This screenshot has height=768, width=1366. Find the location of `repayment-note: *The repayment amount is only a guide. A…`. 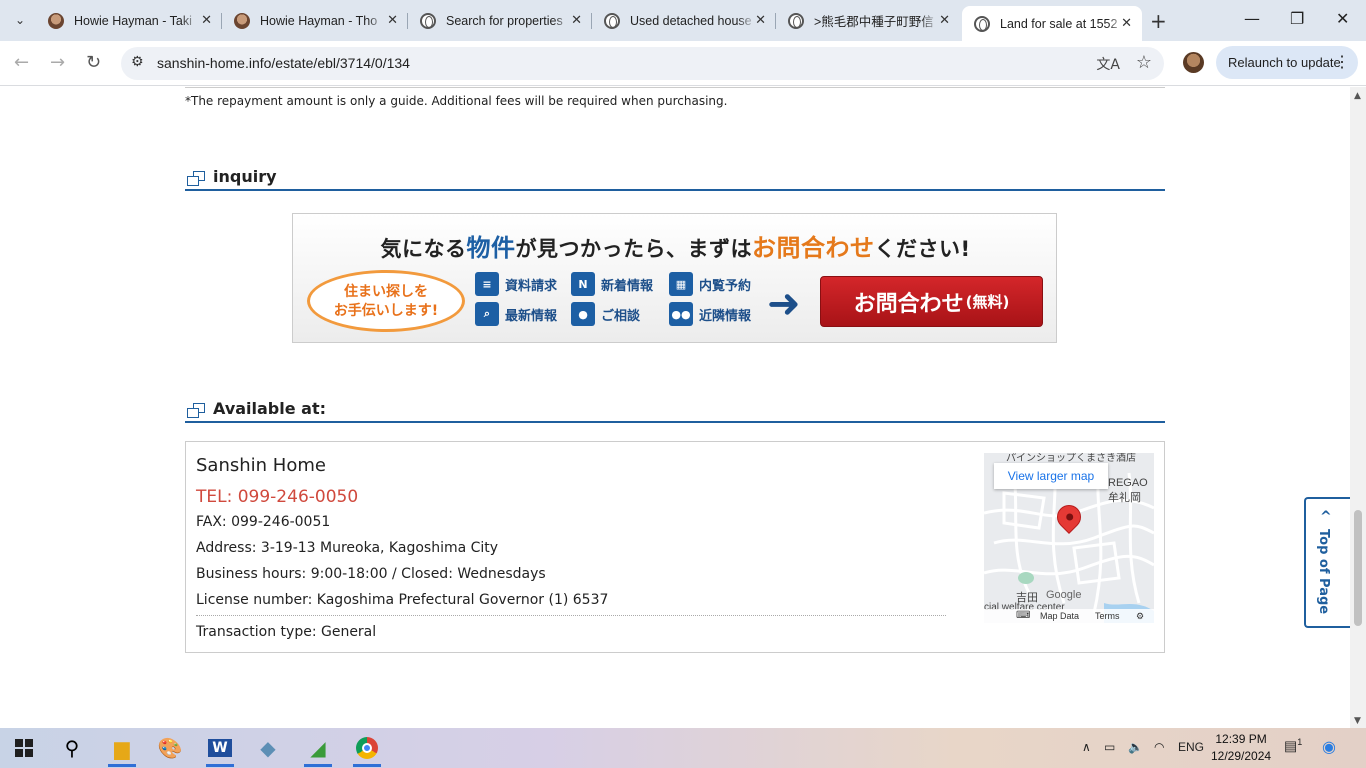

repayment-note: *The repayment amount is only a guide. A… is located at coordinates (456, 101).